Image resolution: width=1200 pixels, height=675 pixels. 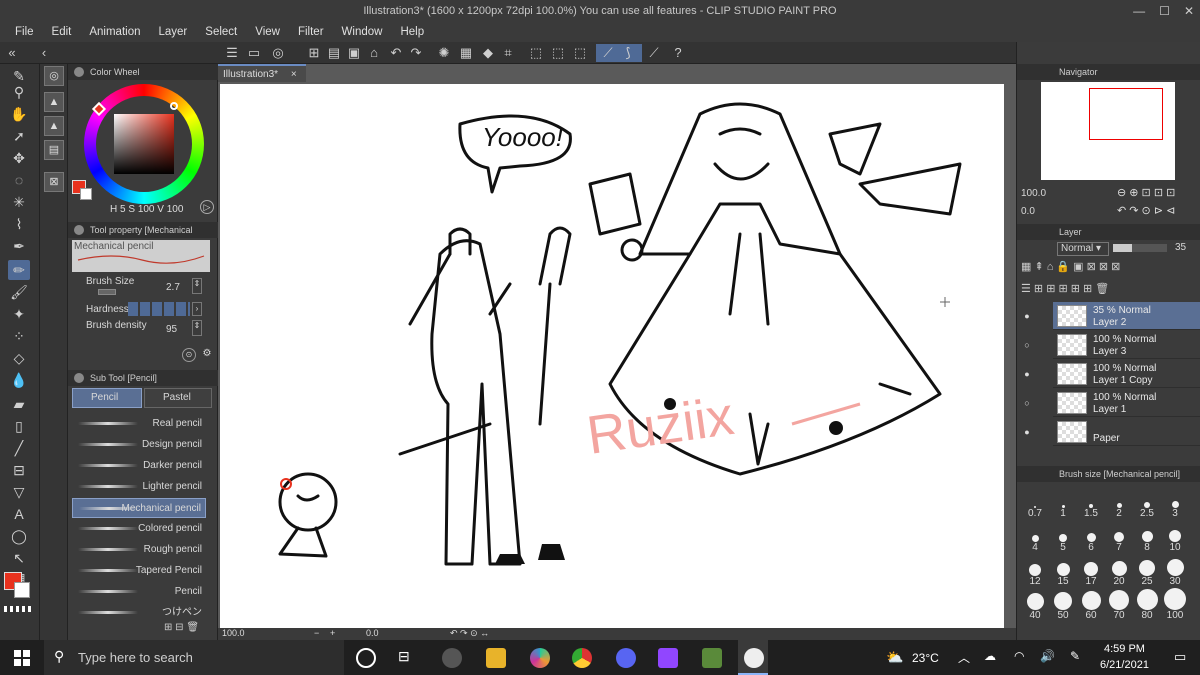 I want to click on subtool-list-icon: ▲, so click(x=54, y=126).